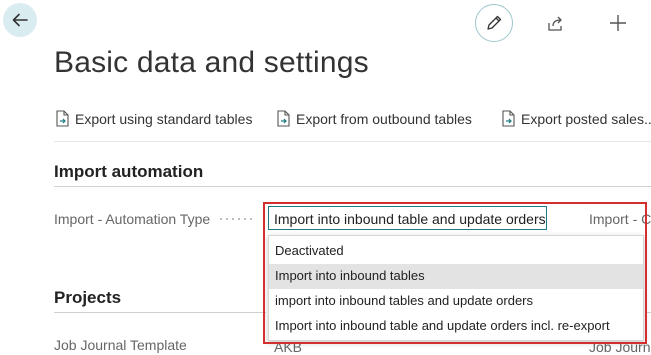  What do you see at coordinates (211, 62) in the screenshot?
I see `page-title: Basic data and settings` at bounding box center [211, 62].